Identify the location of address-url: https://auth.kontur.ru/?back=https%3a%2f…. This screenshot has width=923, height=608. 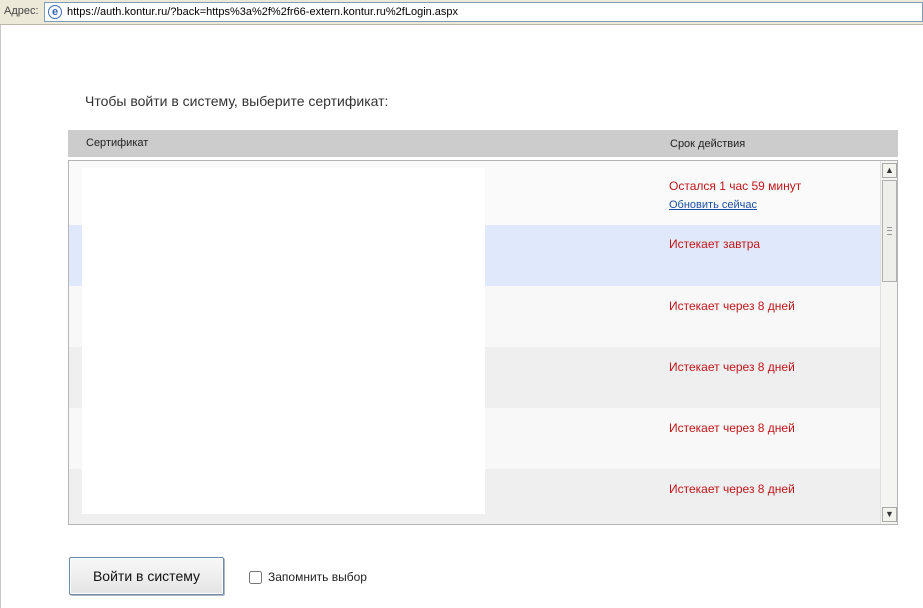
(262, 12).